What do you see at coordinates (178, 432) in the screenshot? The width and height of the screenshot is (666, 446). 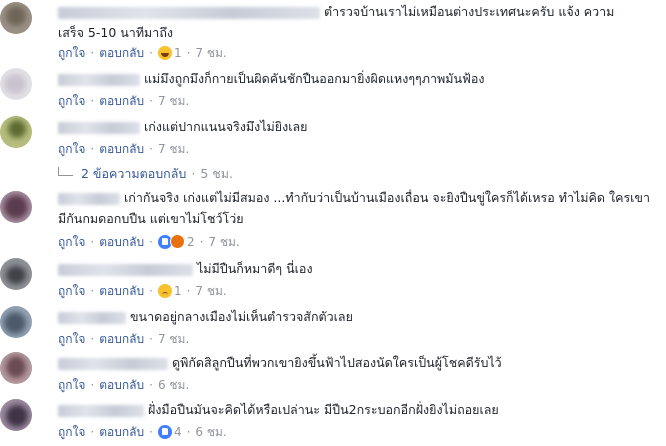 I see `reaction-count: 4` at bounding box center [178, 432].